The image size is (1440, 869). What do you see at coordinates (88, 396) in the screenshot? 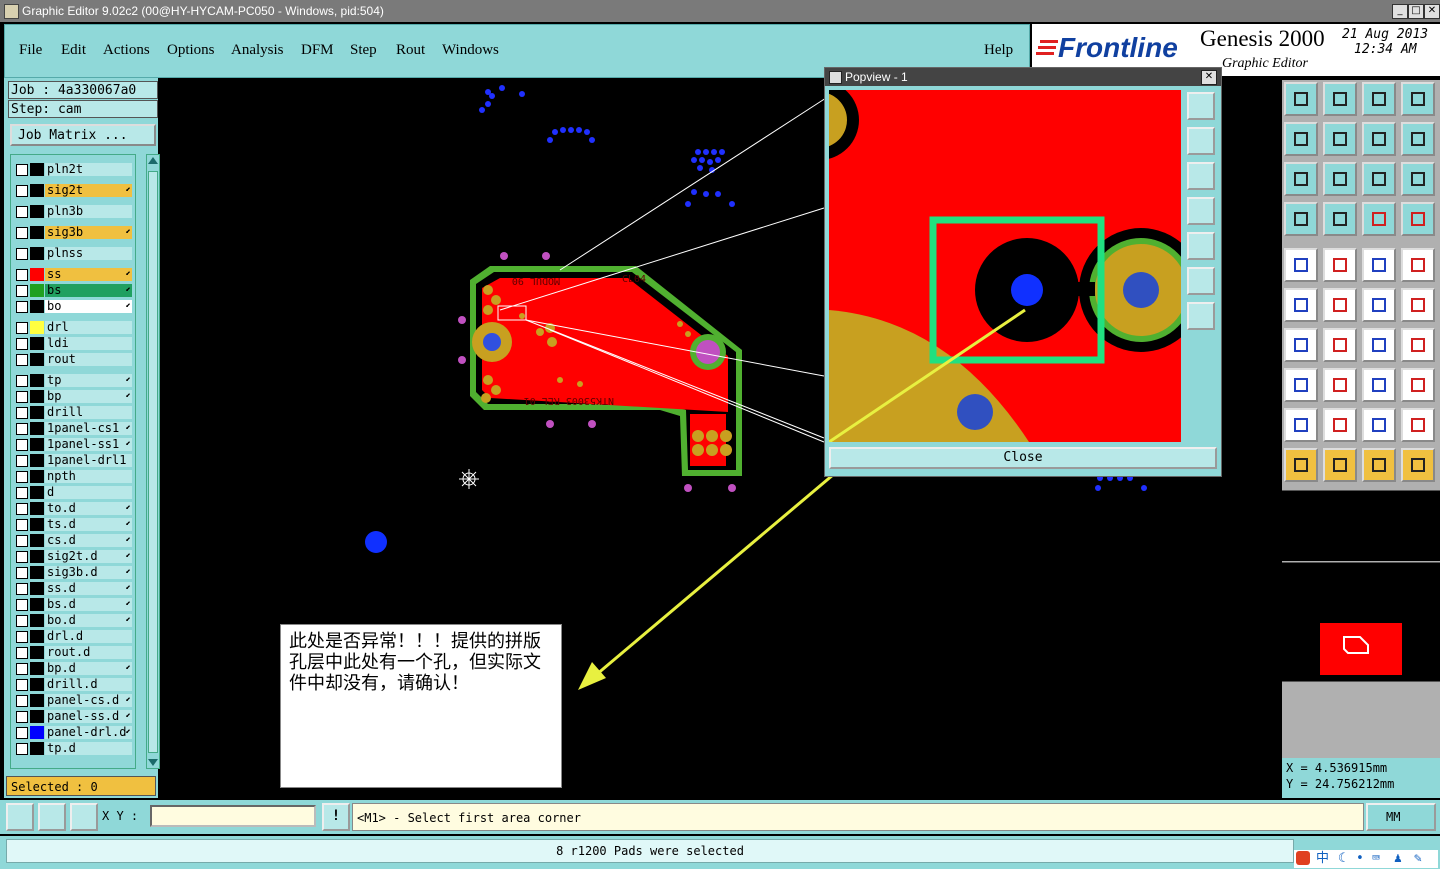
I see `layer-name: bp` at bounding box center [88, 396].